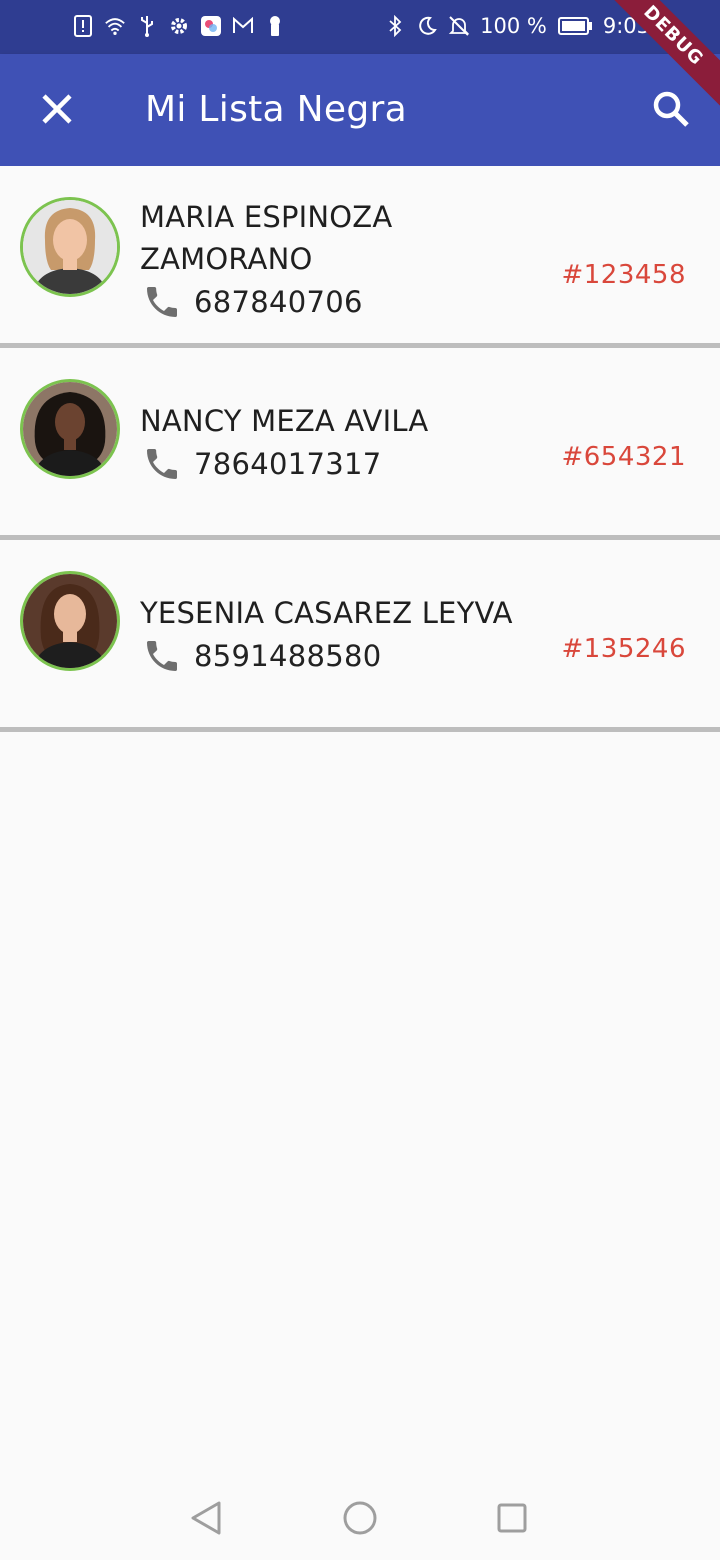 Image resolution: width=720 pixels, height=1560 pixels. What do you see at coordinates (360, 27) in the screenshot?
I see `status-bar: 100 % 9:03` at bounding box center [360, 27].